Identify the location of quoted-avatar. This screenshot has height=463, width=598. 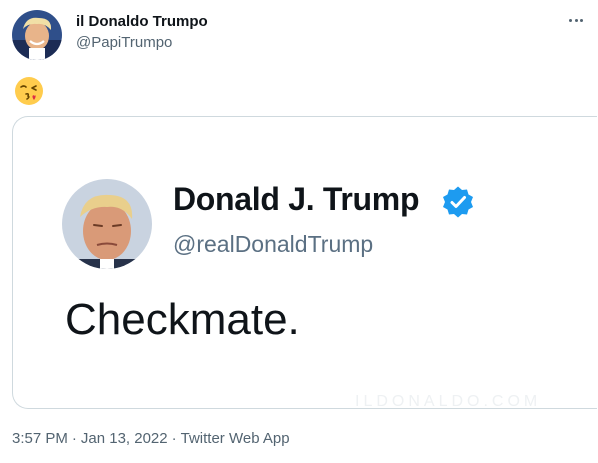
(107, 224).